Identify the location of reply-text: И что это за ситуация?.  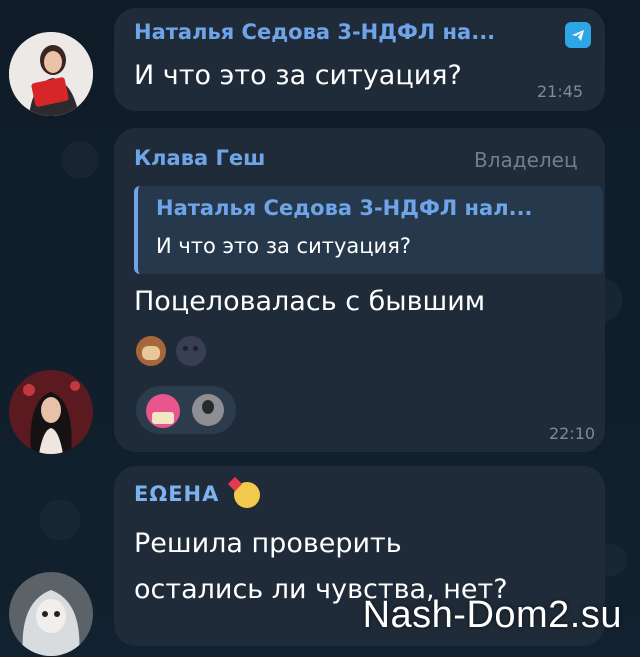
(283, 246).